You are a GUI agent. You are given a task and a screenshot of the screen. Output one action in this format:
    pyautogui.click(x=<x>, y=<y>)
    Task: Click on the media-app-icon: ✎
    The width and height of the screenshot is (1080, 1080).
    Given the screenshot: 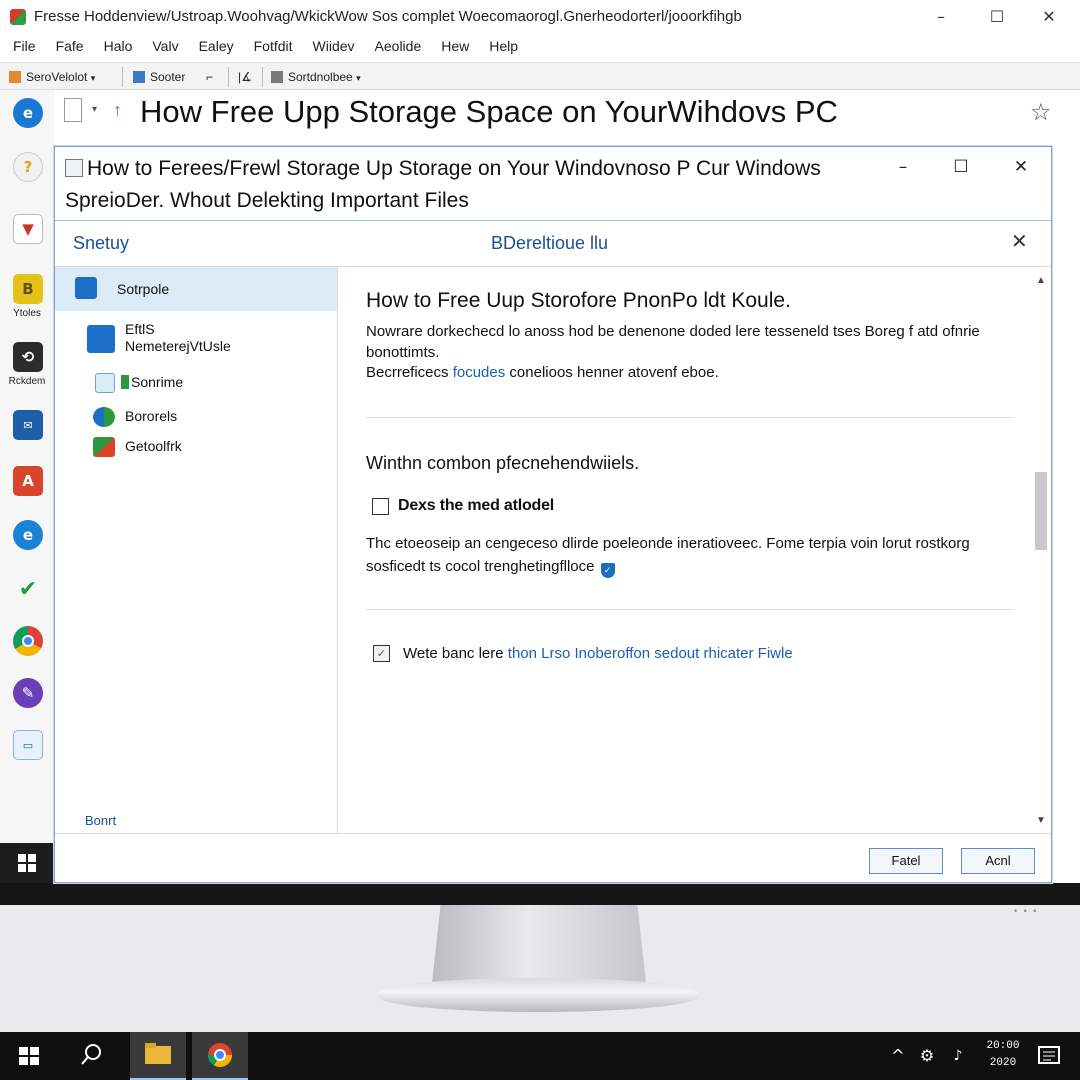 What is the action you would take?
    pyautogui.click(x=28, y=693)
    